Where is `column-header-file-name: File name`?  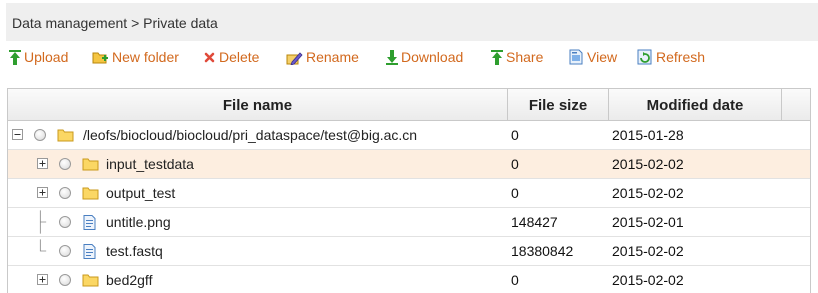 column-header-file-name: File name is located at coordinates (258, 105).